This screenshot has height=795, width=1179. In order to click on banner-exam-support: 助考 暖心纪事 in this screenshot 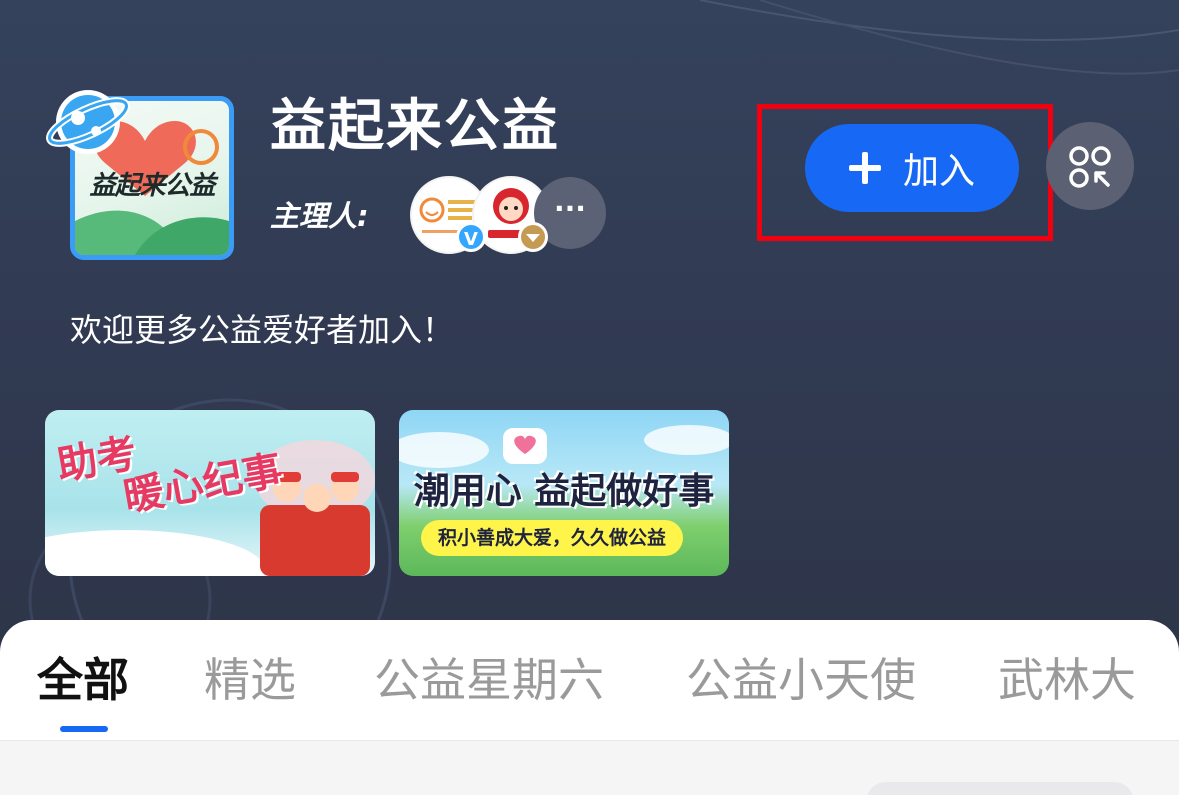, I will do `click(210, 493)`.